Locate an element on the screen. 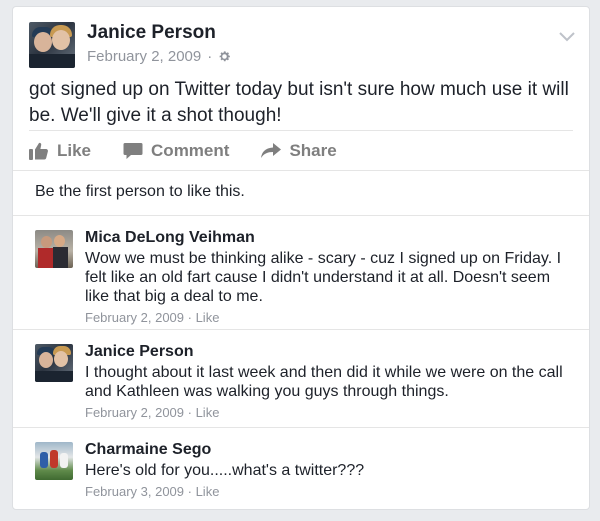 The width and height of the screenshot is (600, 521). post-meta: February 2, 2009 · is located at coordinates (159, 56).